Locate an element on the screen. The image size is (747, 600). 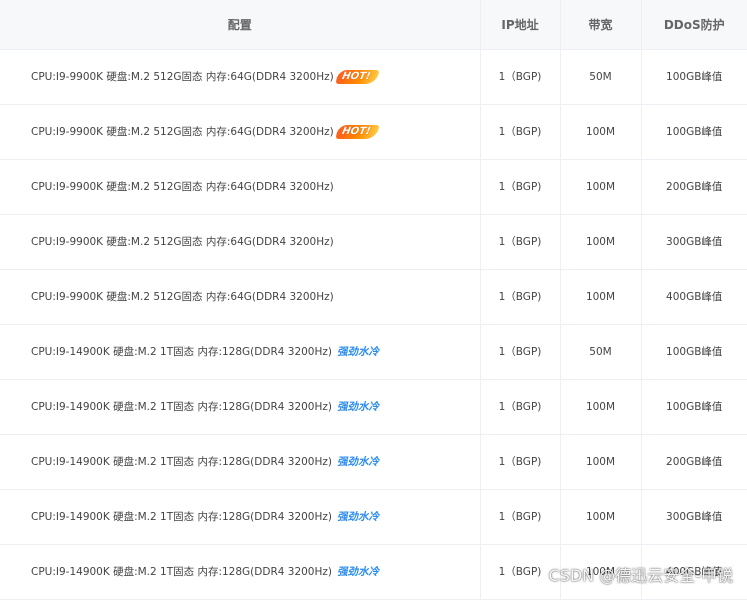
header-config: 配置 is located at coordinates (240, 25).